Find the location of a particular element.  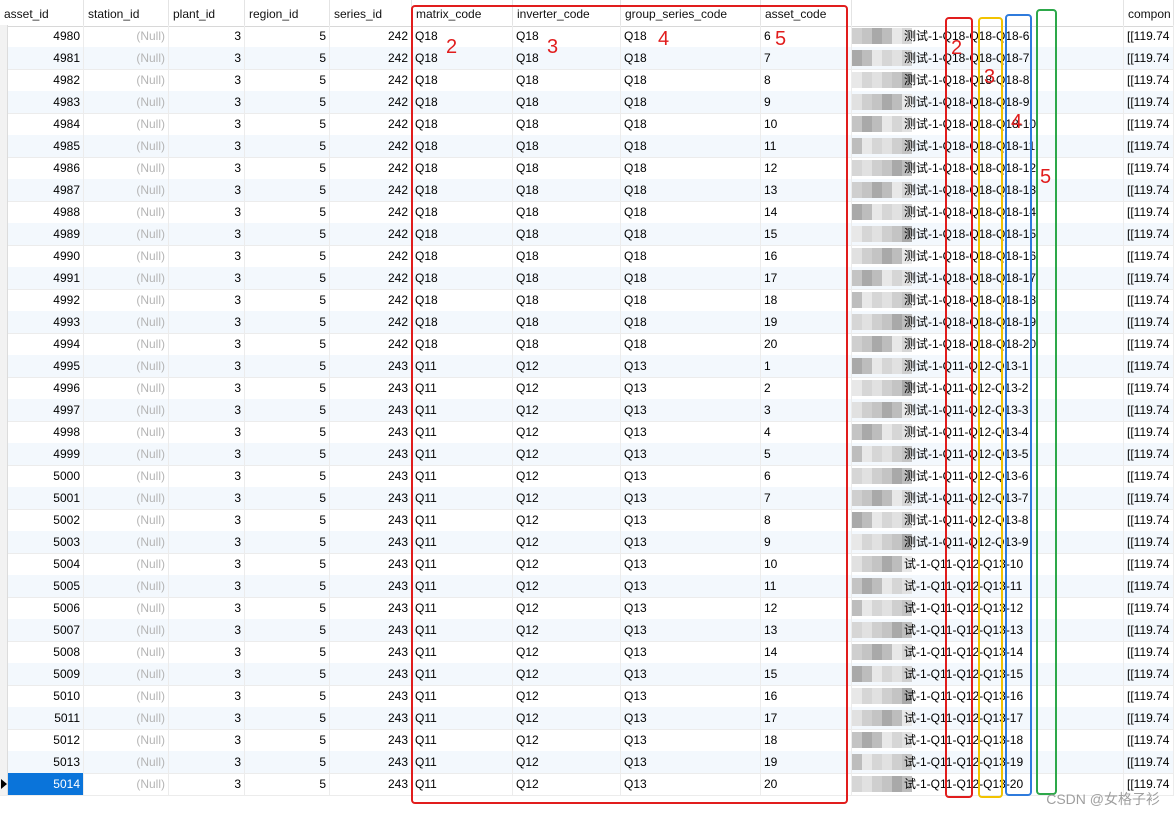

cell-asset-id: 4982 is located at coordinates (46, 80).